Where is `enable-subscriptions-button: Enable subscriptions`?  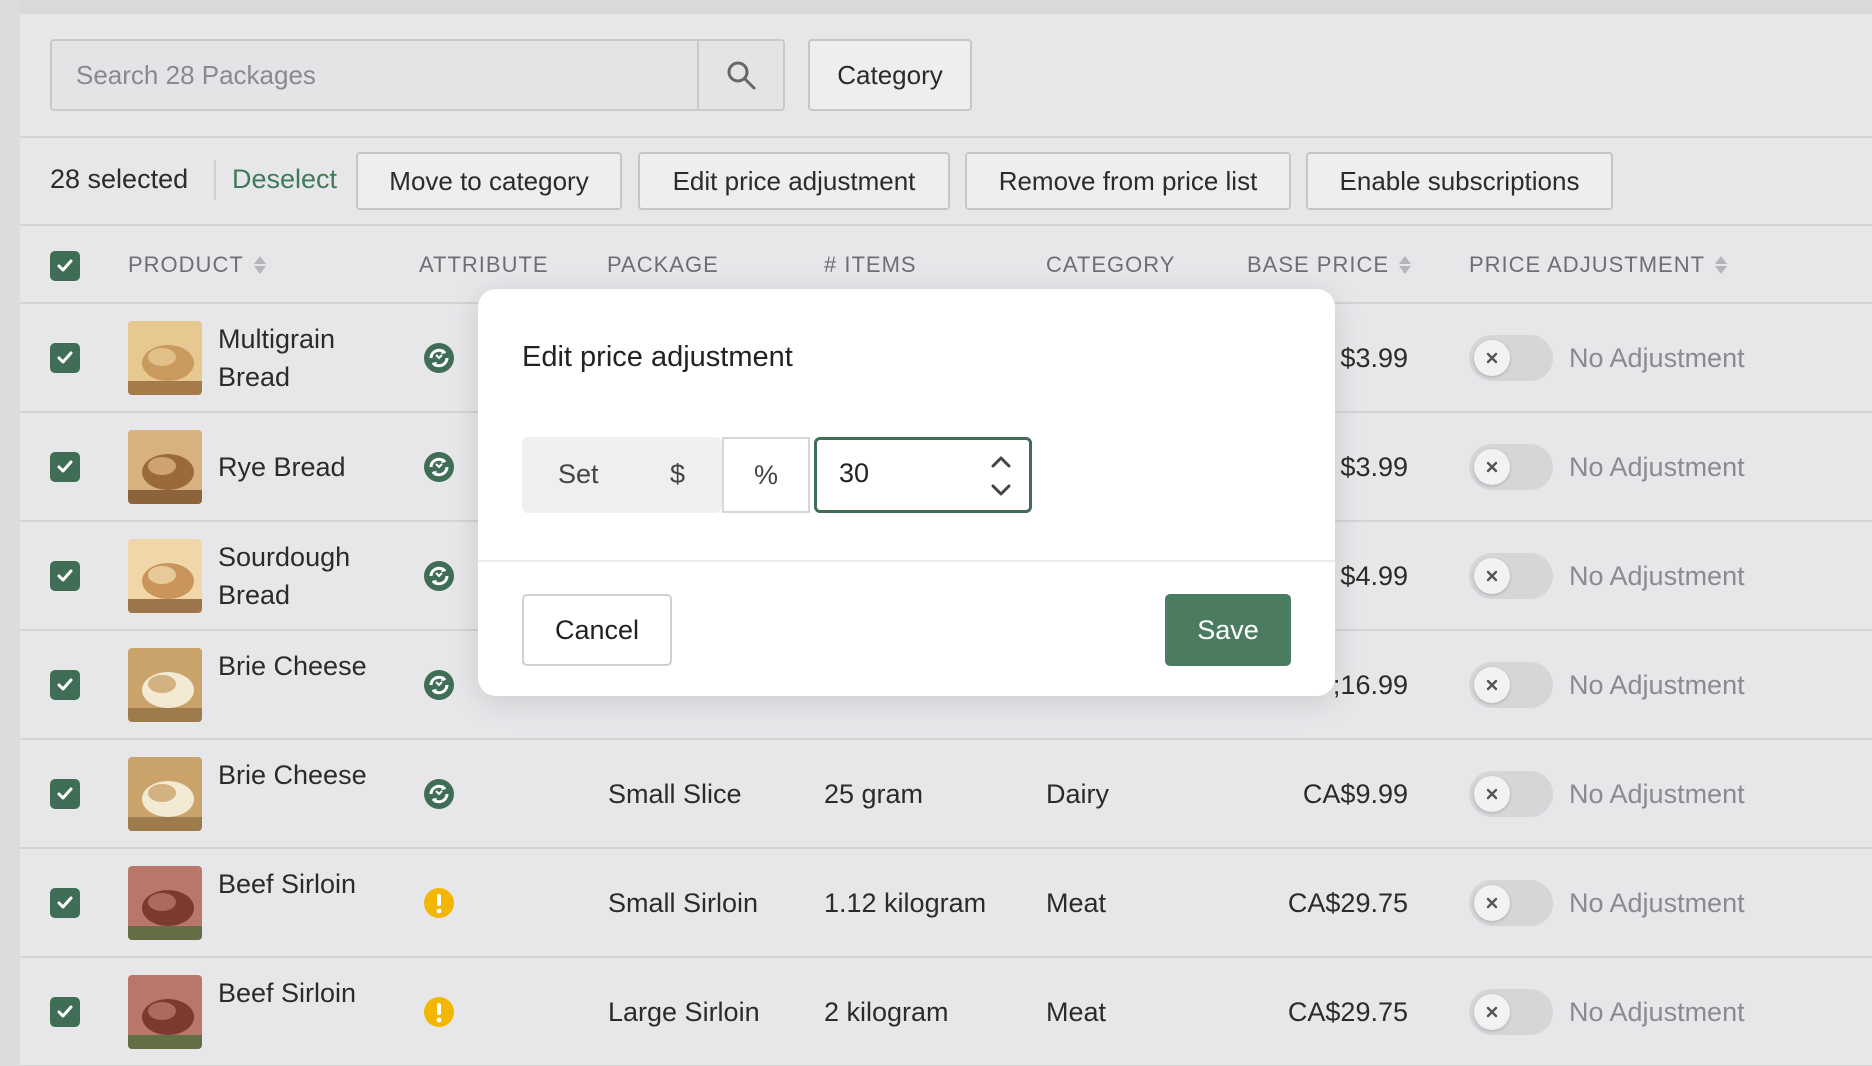 enable-subscriptions-button: Enable subscriptions is located at coordinates (1459, 181).